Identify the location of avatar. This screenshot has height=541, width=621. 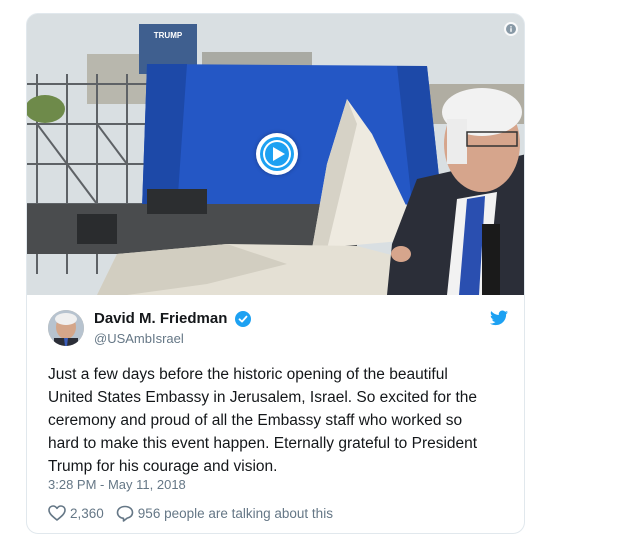
(66, 328).